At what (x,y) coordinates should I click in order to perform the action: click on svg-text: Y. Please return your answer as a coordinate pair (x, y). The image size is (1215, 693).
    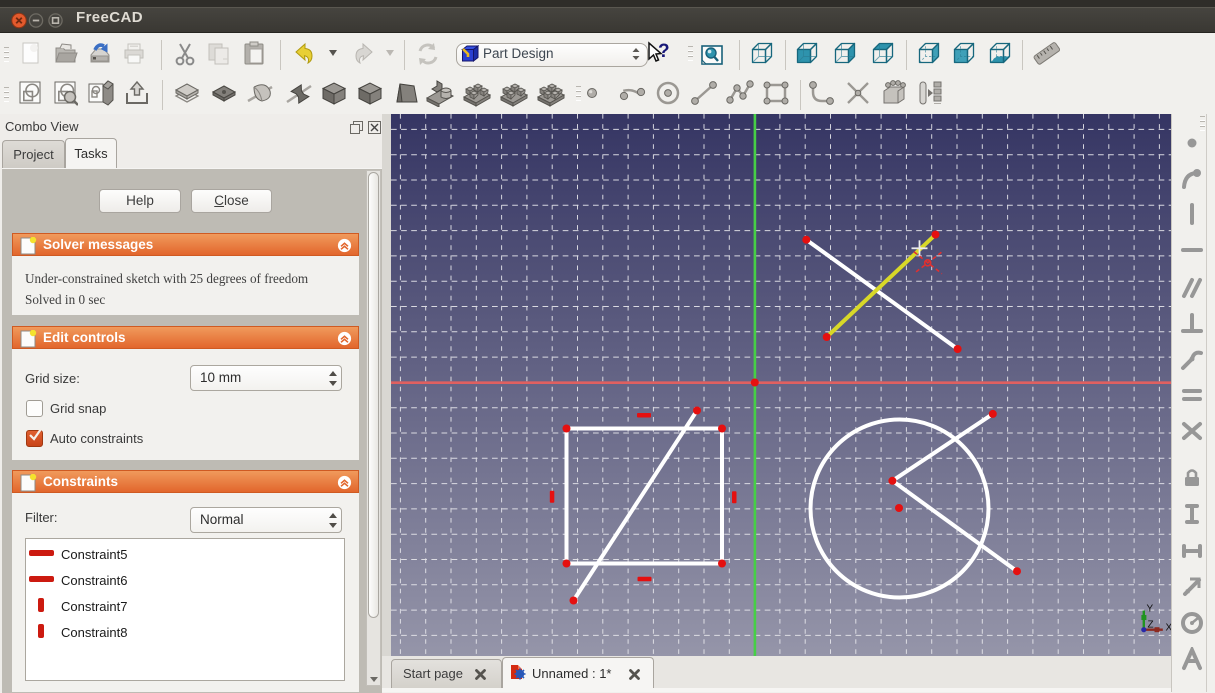
    Looking at the image, I should click on (1150, 609).